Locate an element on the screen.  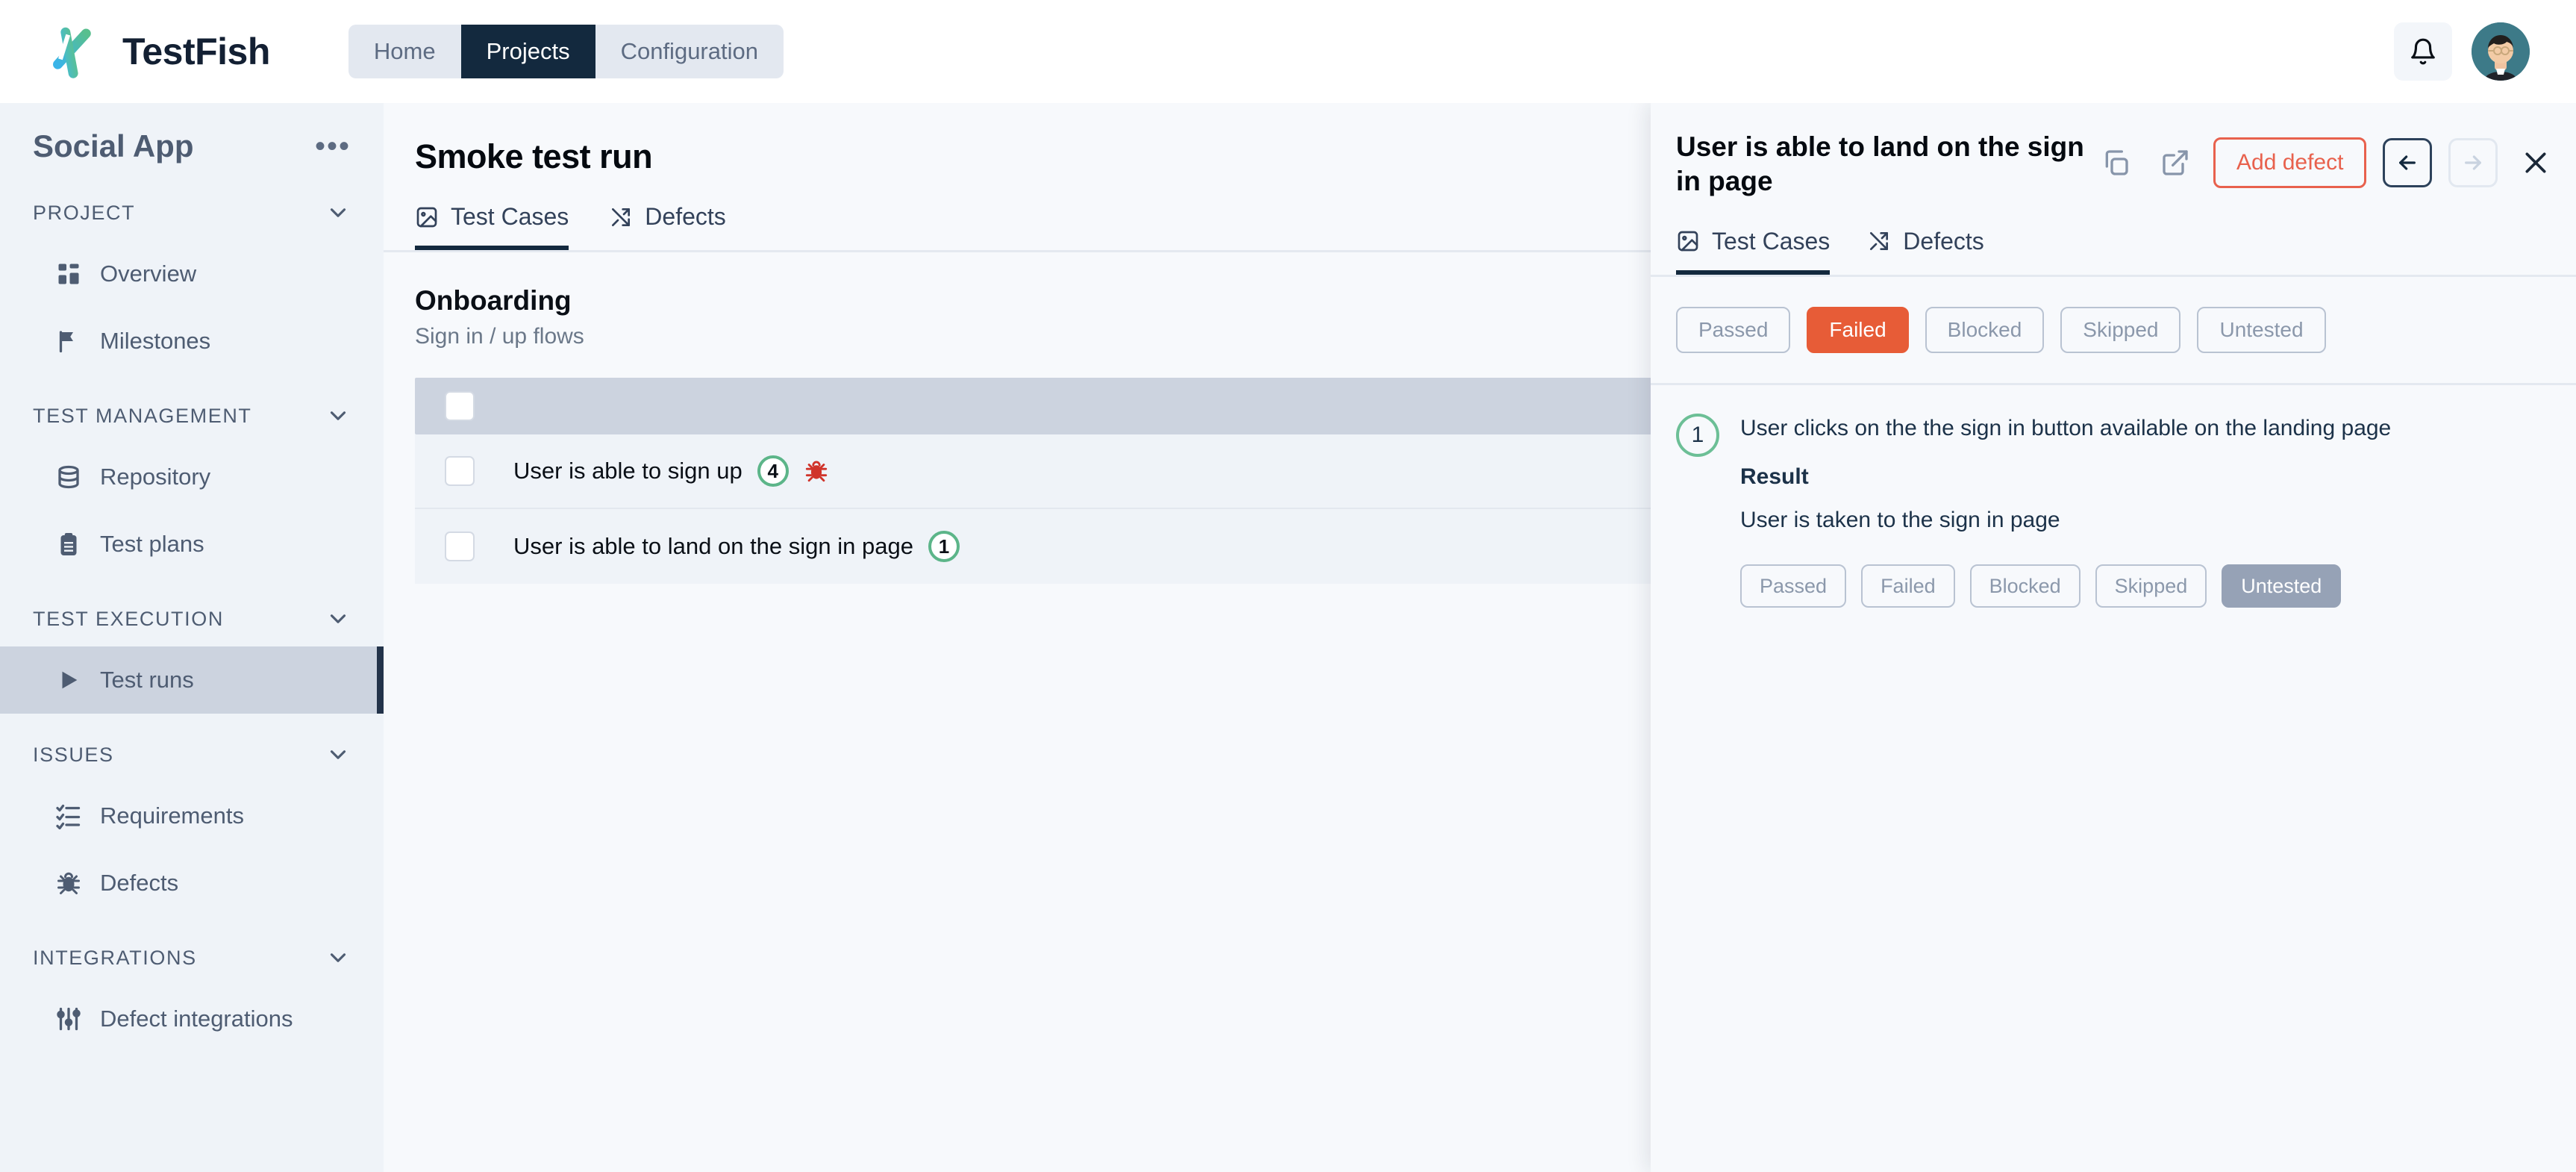
step-status-group: Passed Failed Blocked Skipped Untested is located at coordinates (2145, 586).